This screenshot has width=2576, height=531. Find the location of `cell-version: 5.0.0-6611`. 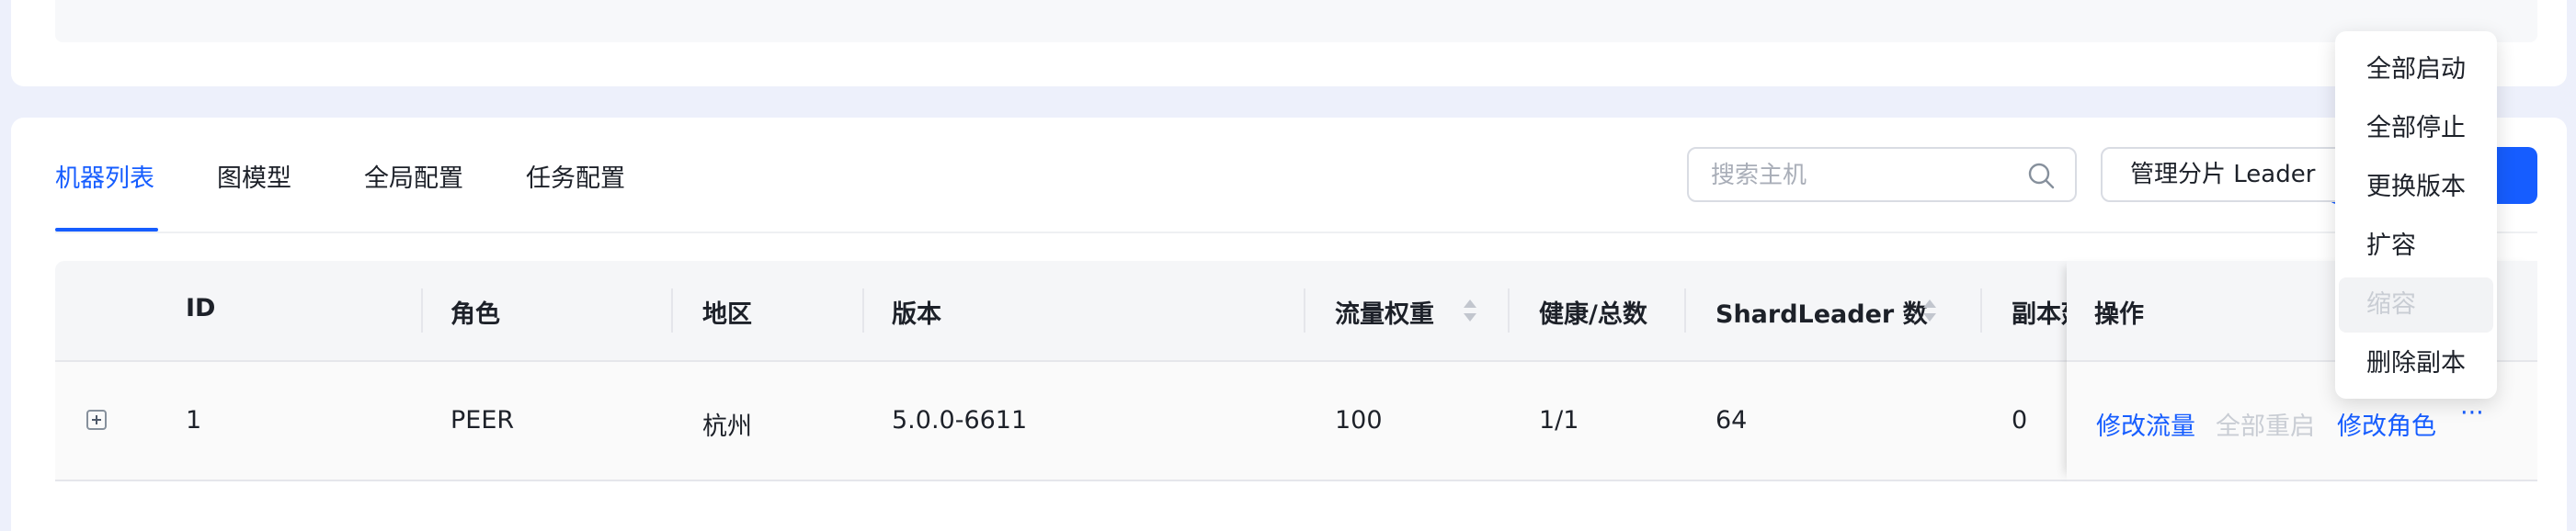

cell-version: 5.0.0-6611 is located at coordinates (960, 420).